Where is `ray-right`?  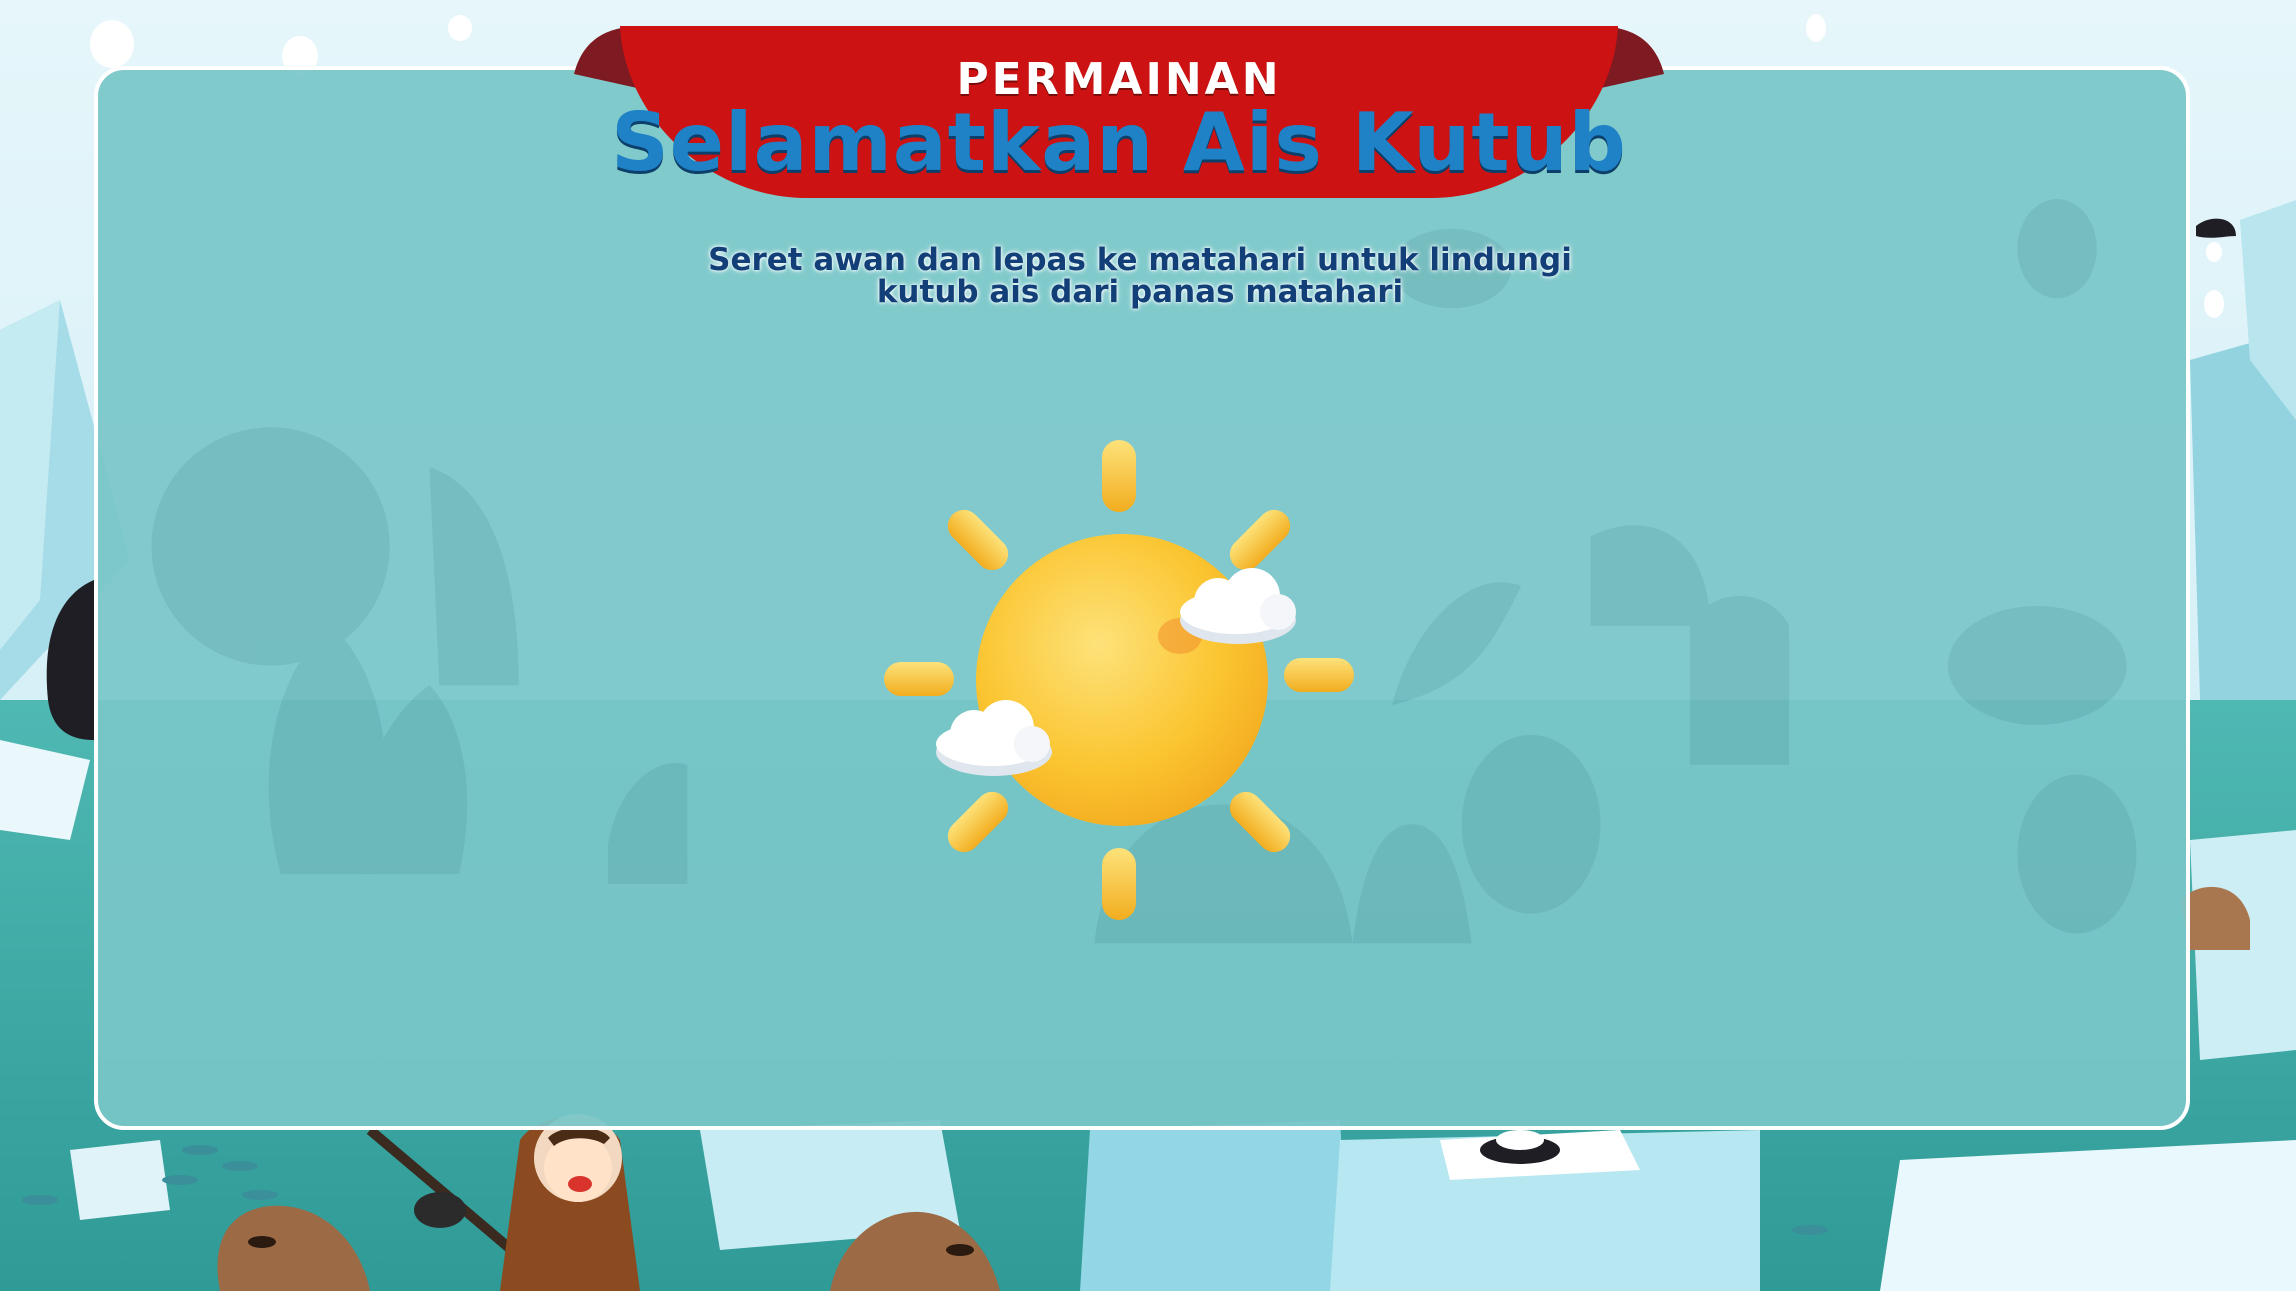
ray-right is located at coordinates (1319, 675).